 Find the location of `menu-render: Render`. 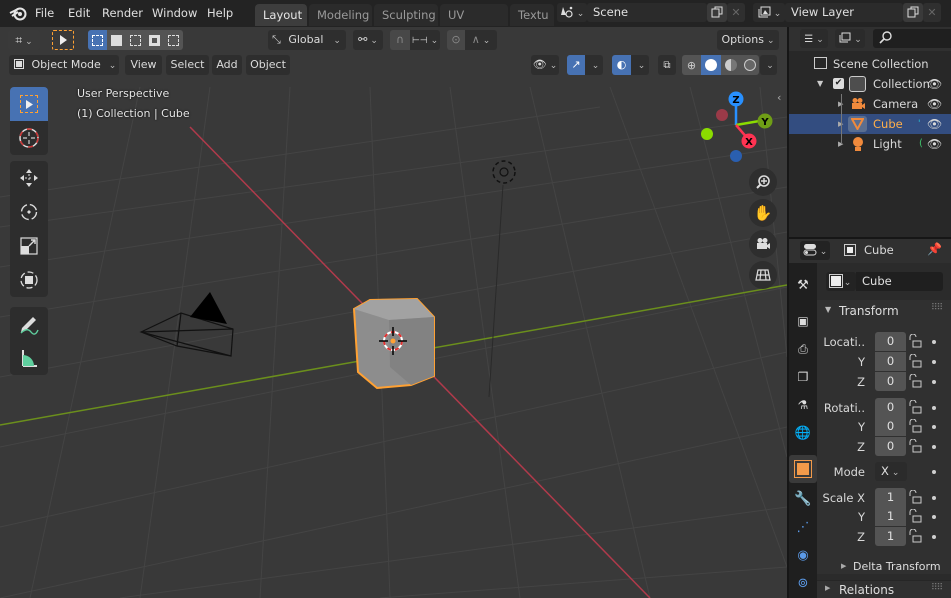

menu-render: Render is located at coordinates (122, 13).